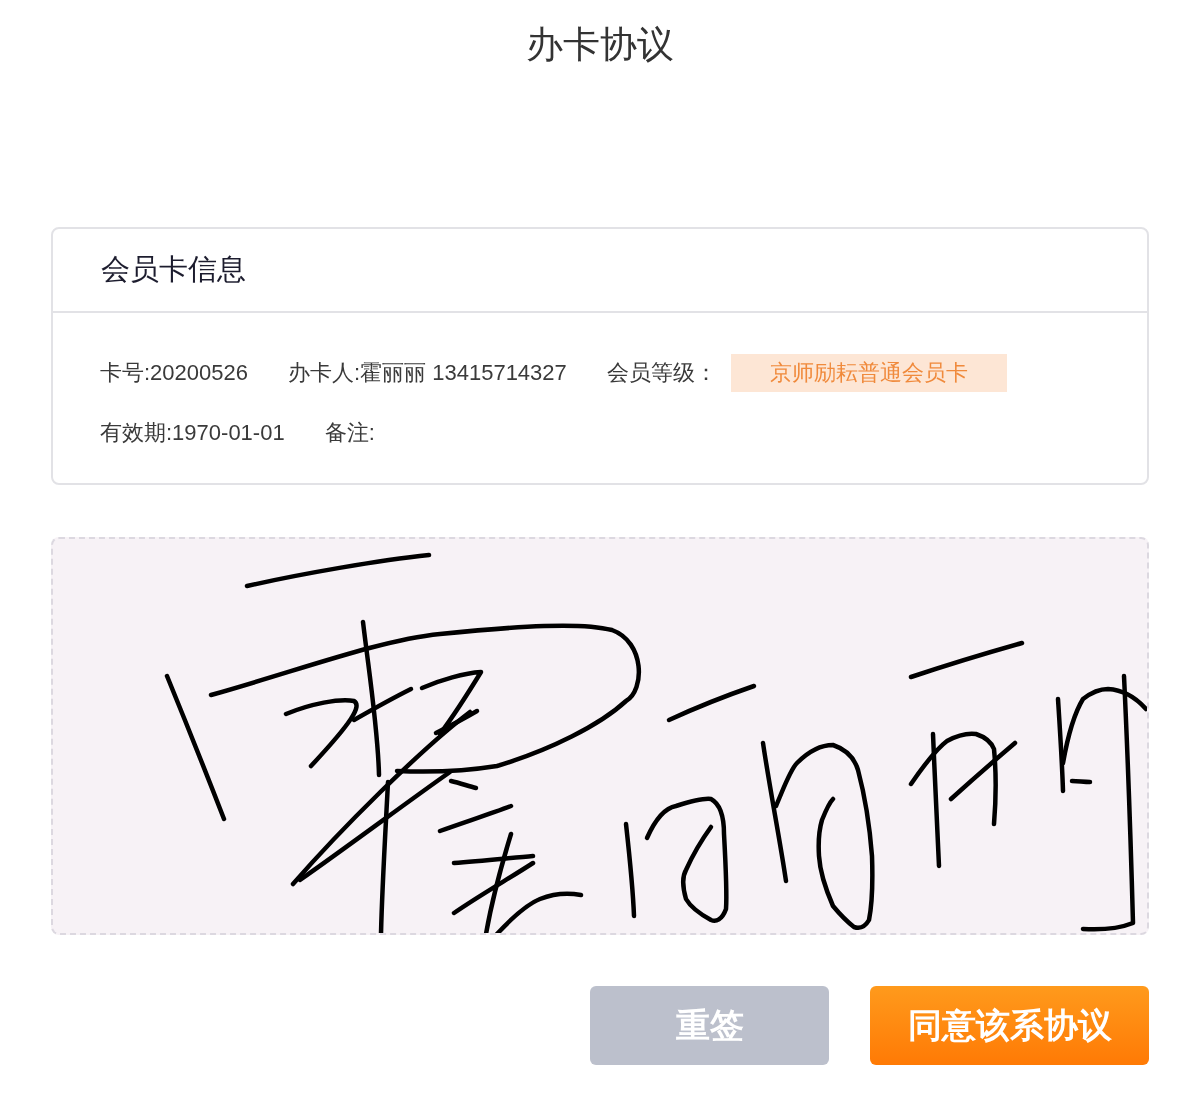 Image resolution: width=1200 pixels, height=1116 pixels. What do you see at coordinates (174, 373) in the screenshot?
I see `info-text: 卡号:20200526` at bounding box center [174, 373].